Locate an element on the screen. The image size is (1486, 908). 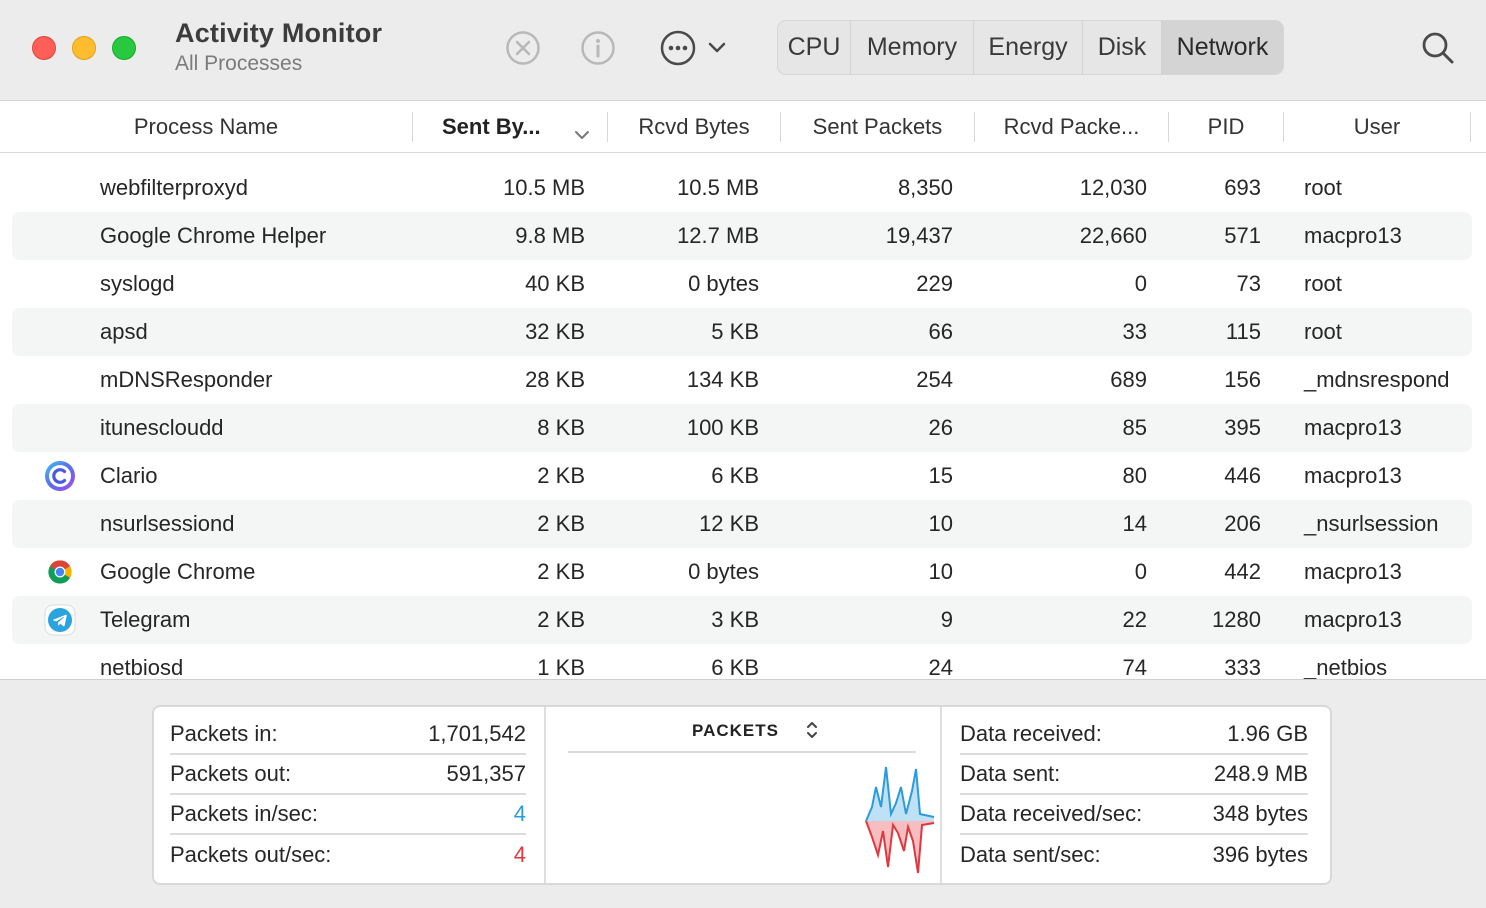
chrome-app-icon is located at coordinates (60, 572).